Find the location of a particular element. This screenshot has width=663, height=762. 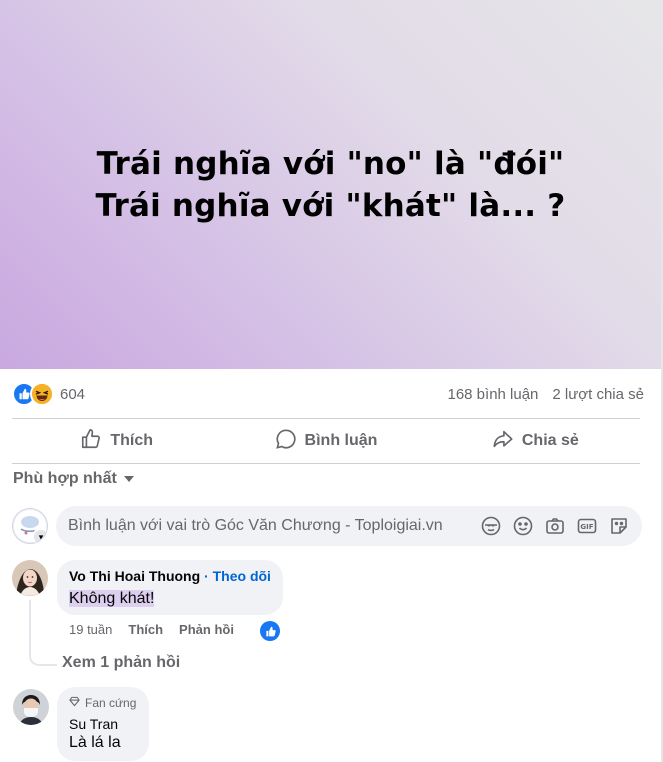

comment-text: Là lá la is located at coordinates (95, 742).